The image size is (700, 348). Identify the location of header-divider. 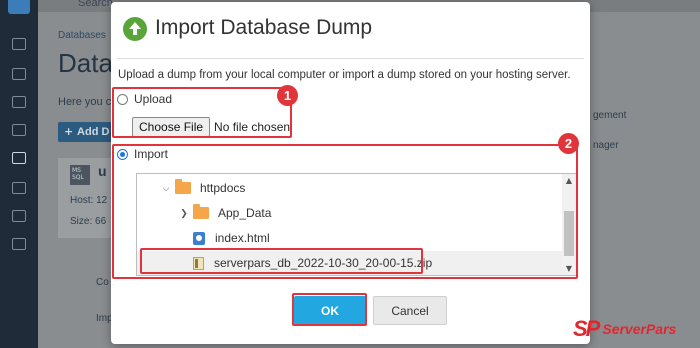
(350, 58).